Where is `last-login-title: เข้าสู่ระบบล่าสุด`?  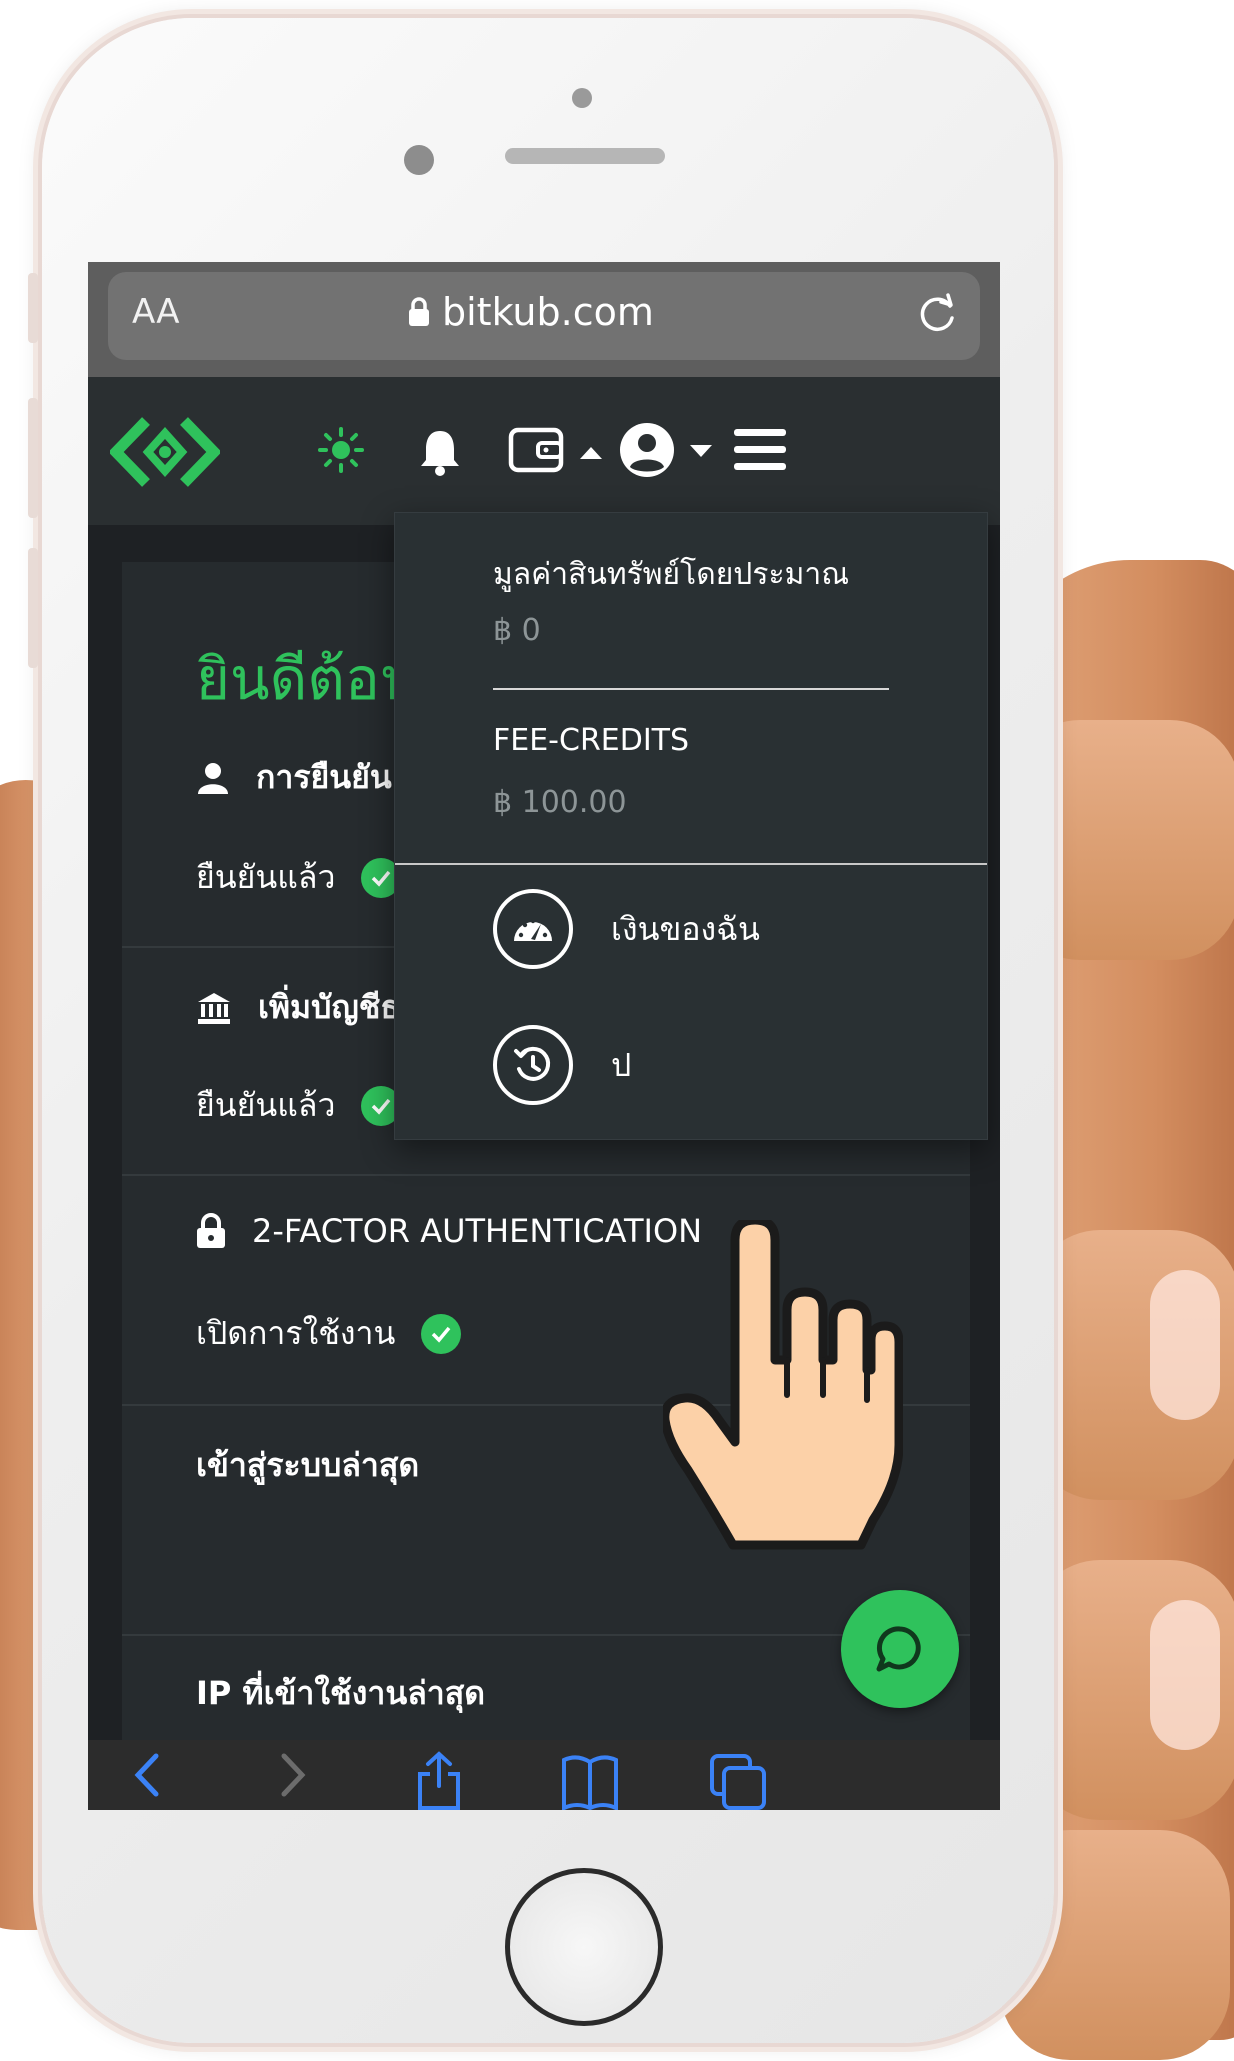
last-login-title: เข้าสู่ระบบล่าสุด is located at coordinates (307, 1465).